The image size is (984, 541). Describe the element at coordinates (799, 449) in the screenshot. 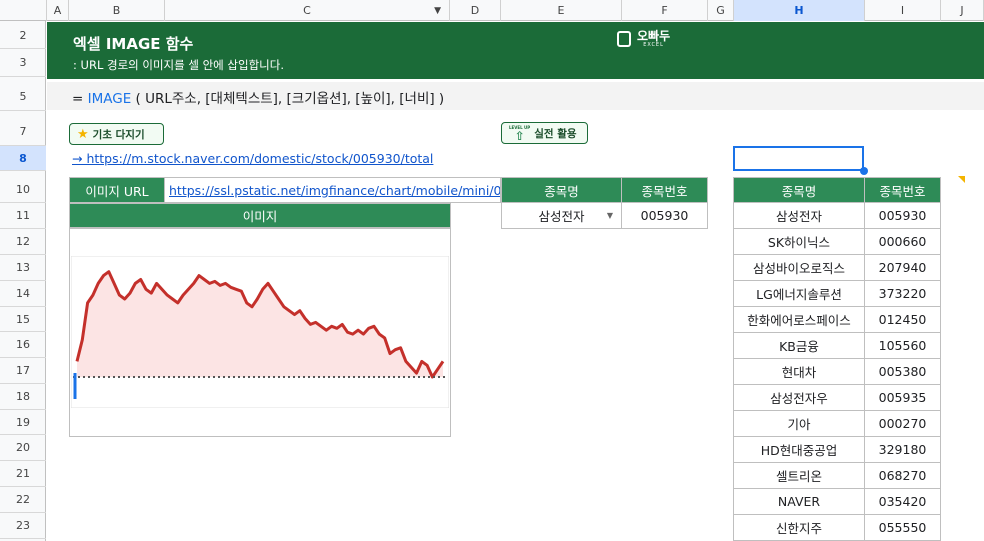

I see `stock-row-name: HD현대중공업` at that location.